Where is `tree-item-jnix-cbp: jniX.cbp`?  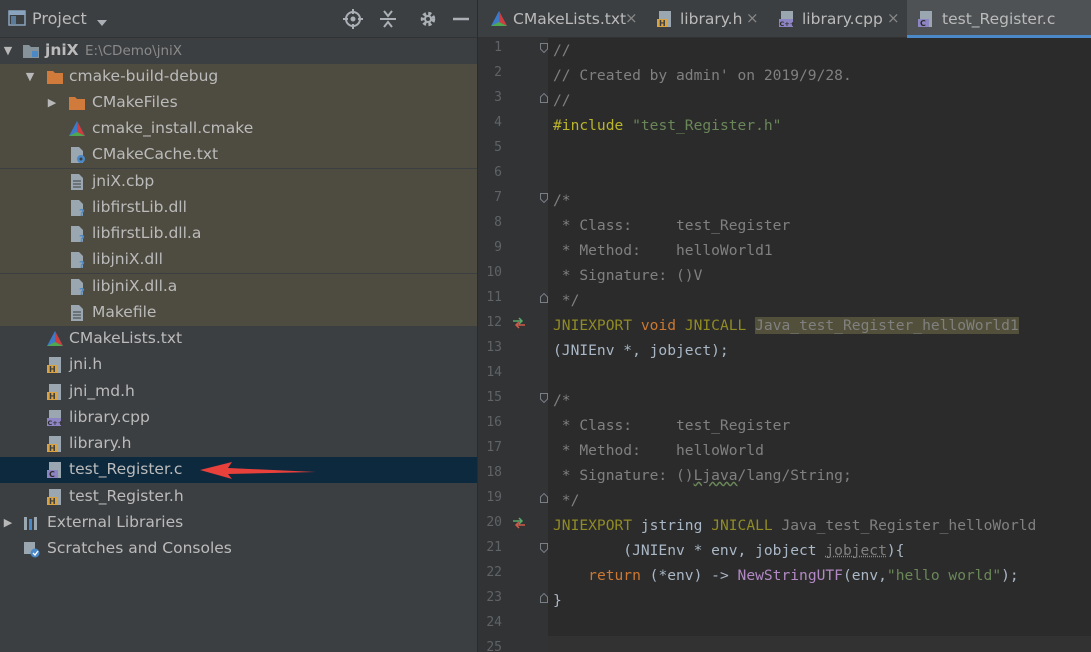 tree-item-jnix-cbp: jniX.cbp is located at coordinates (238, 182).